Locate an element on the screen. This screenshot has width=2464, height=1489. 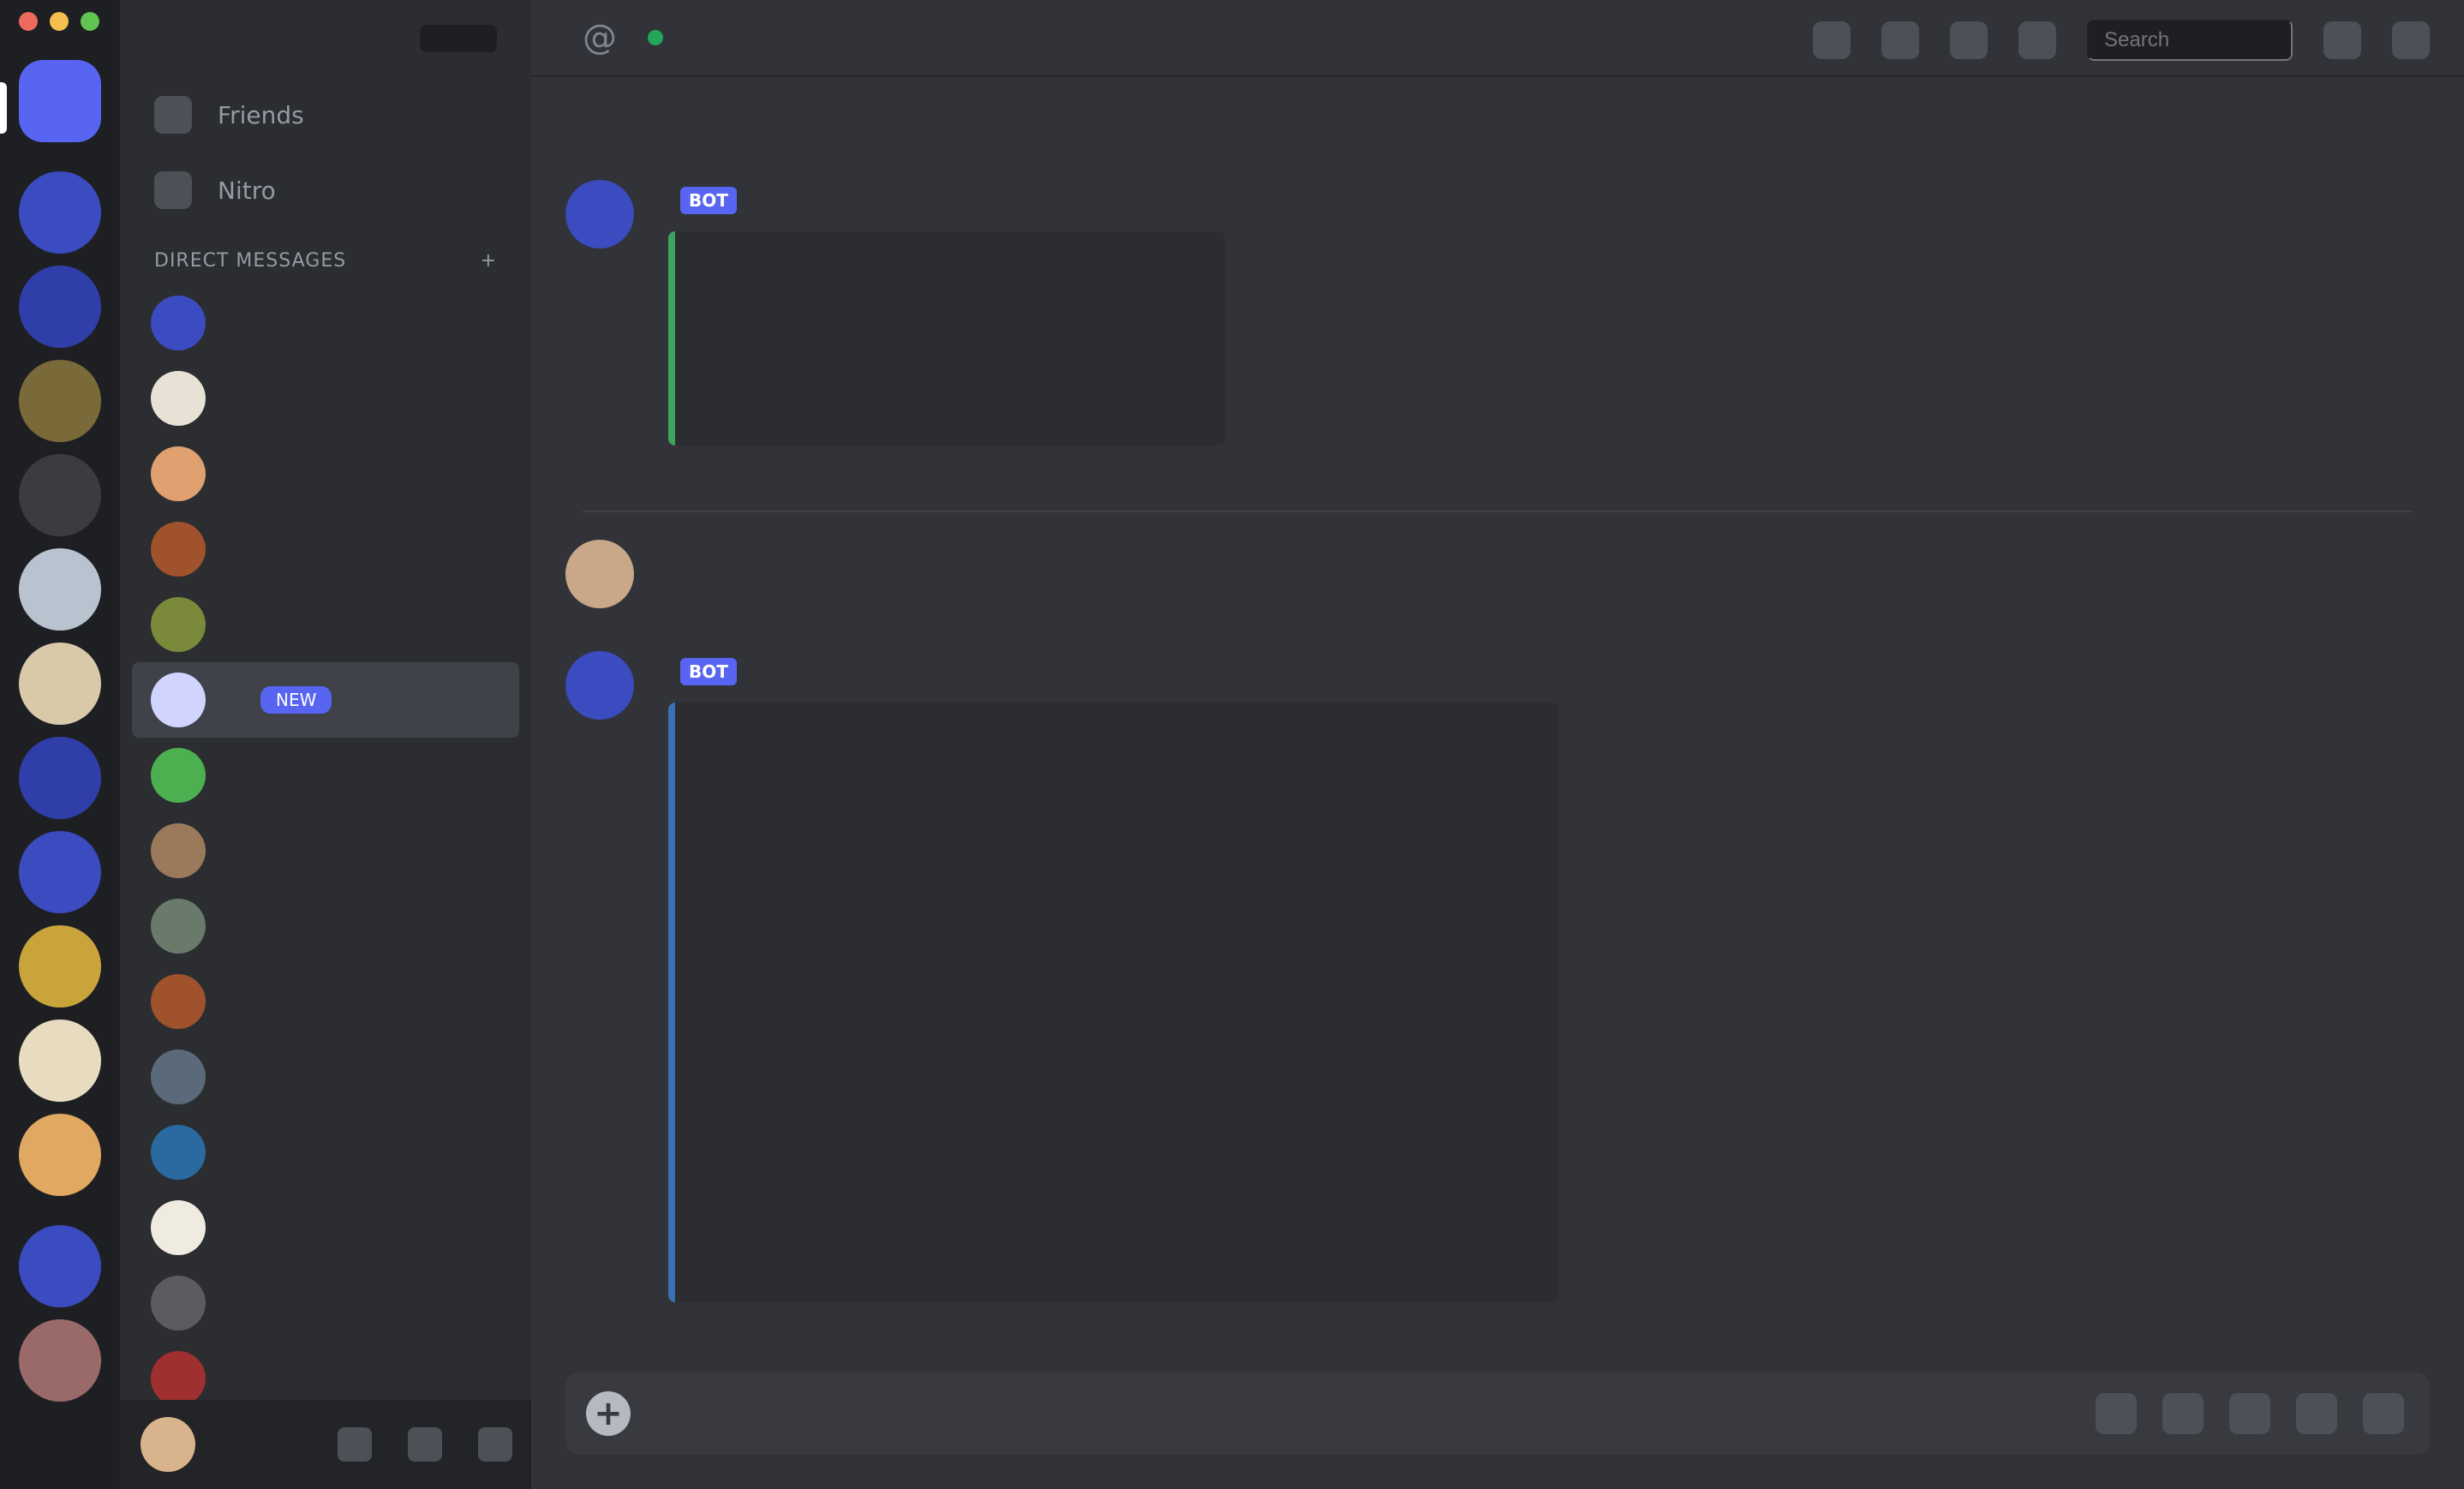
search-input is located at coordinates (2190, 40).